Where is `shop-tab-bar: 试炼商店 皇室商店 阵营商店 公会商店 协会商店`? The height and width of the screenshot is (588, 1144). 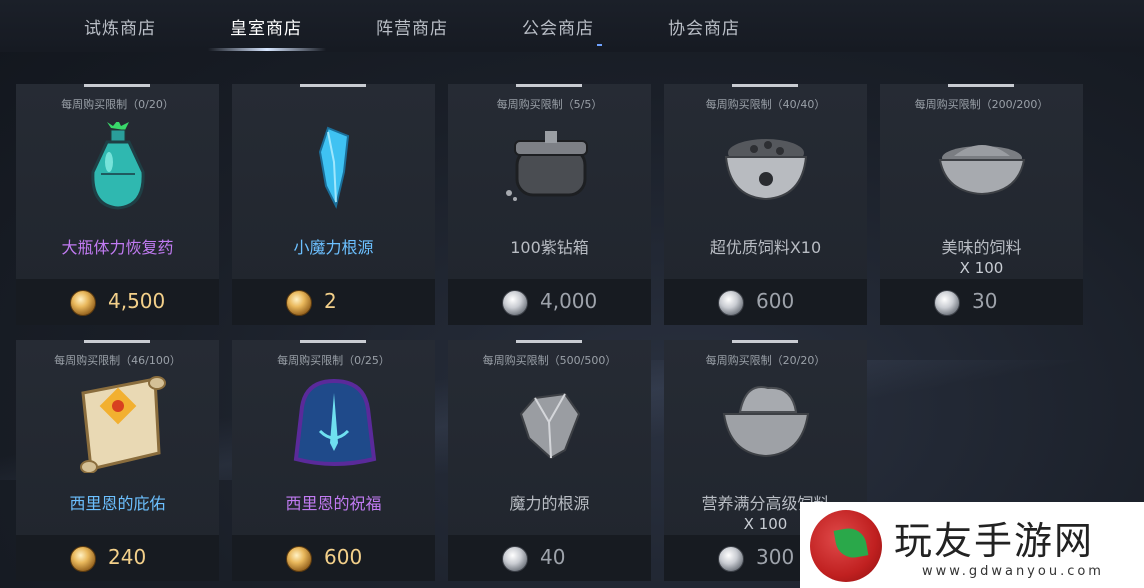 shop-tab-bar: 试炼商店 皇室商店 阵营商店 公会商店 协会商店 is located at coordinates (572, 26).